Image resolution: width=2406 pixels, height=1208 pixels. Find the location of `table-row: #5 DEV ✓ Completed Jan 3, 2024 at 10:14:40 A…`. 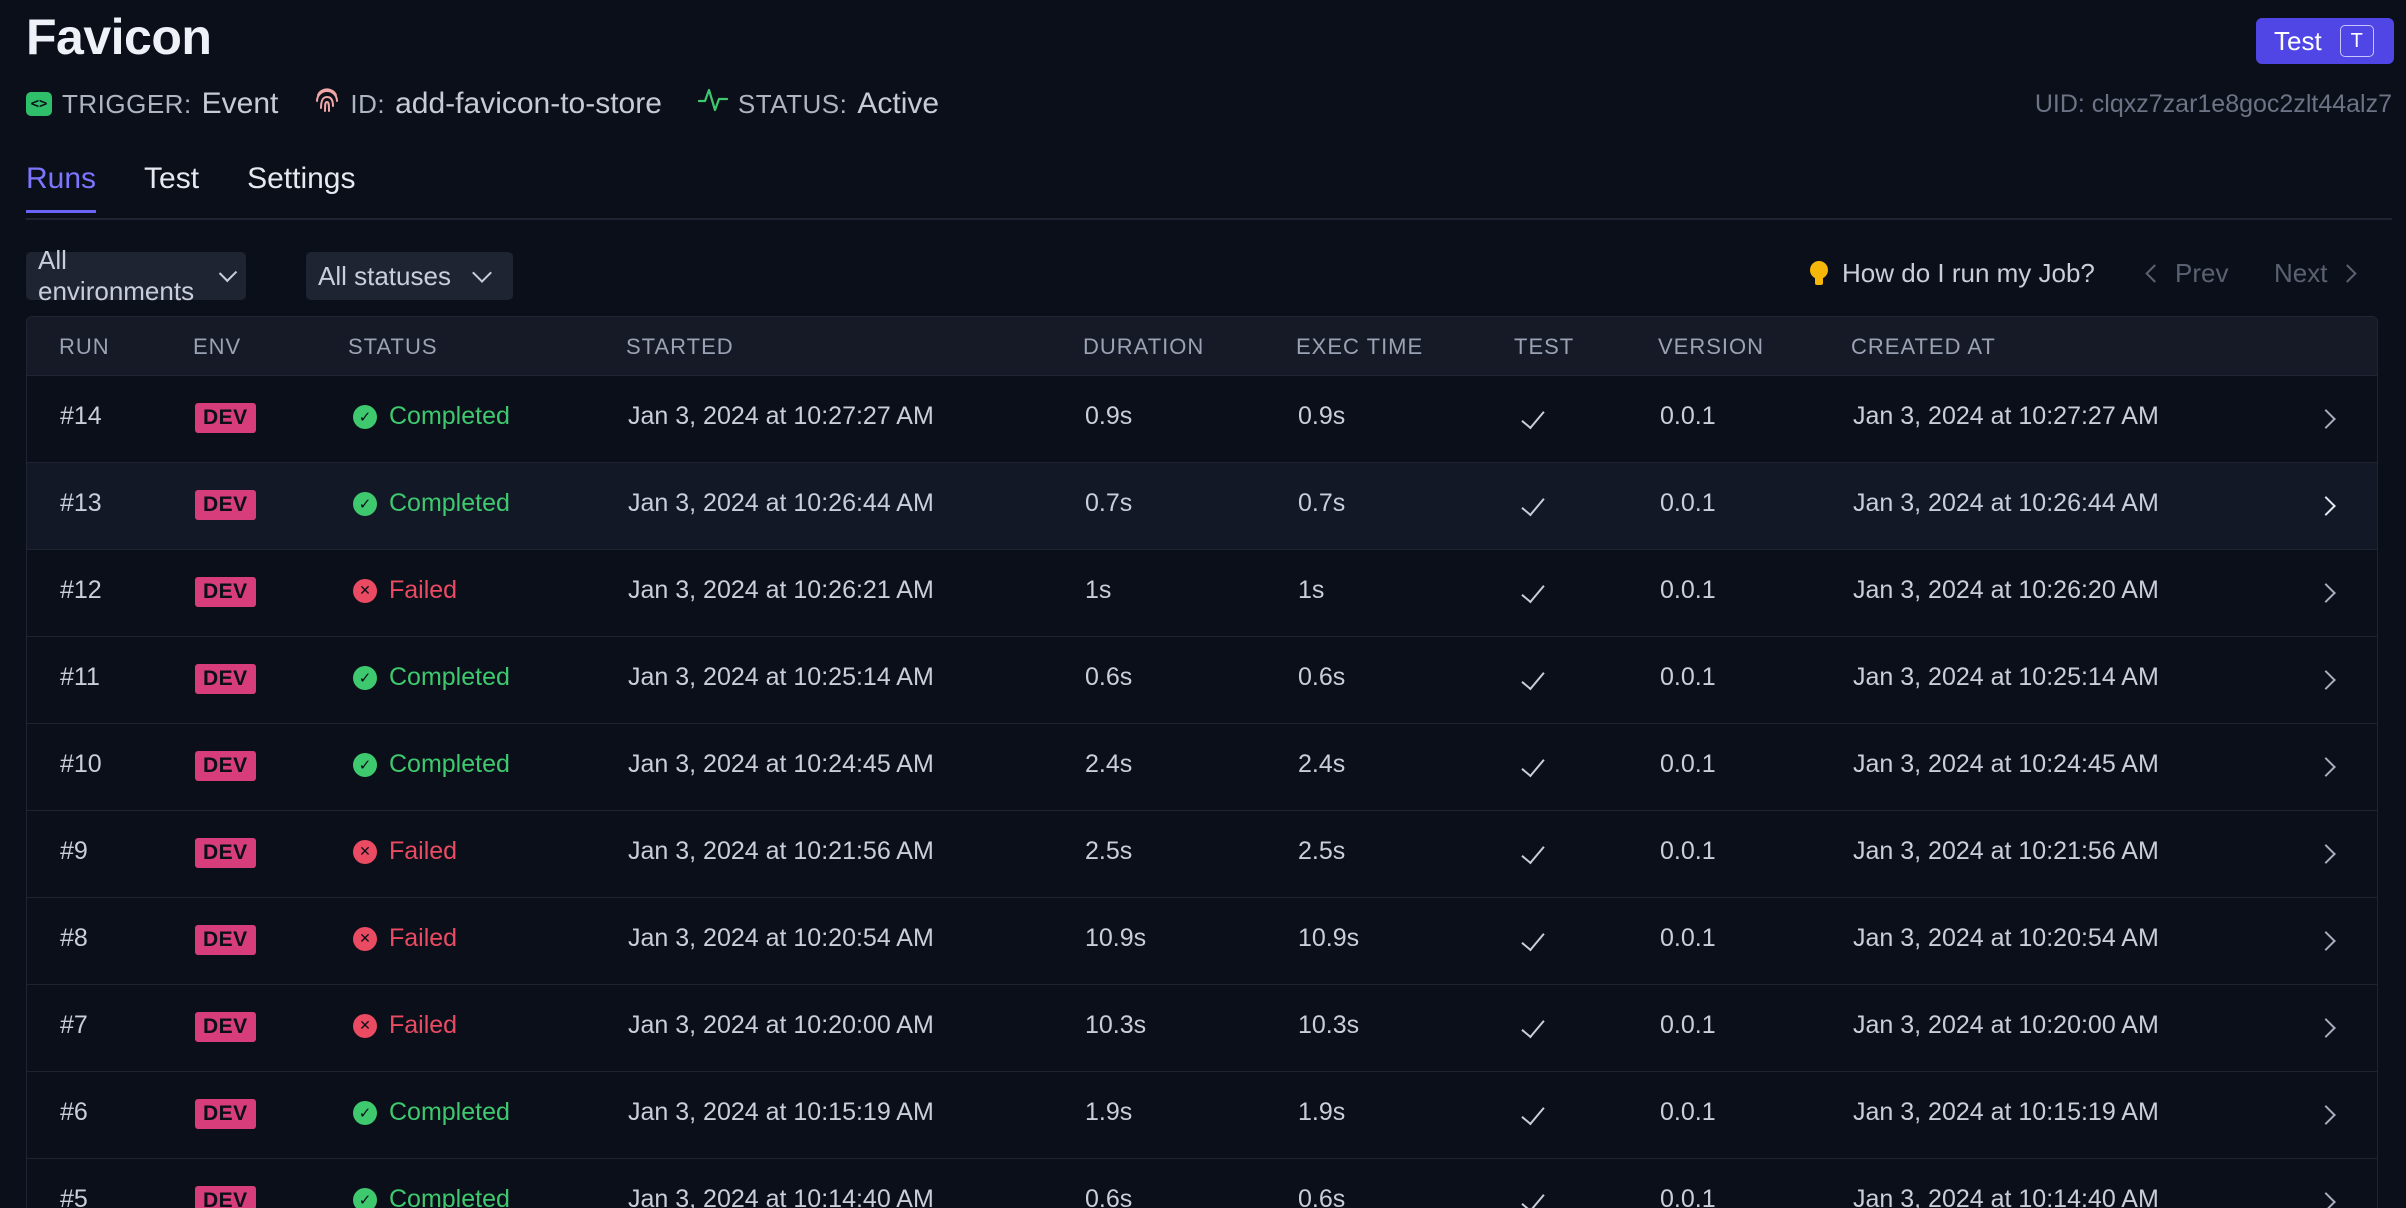

table-row: #5 DEV ✓ Completed Jan 3, 2024 at 10:14:40 A… is located at coordinates (1202, 1183).